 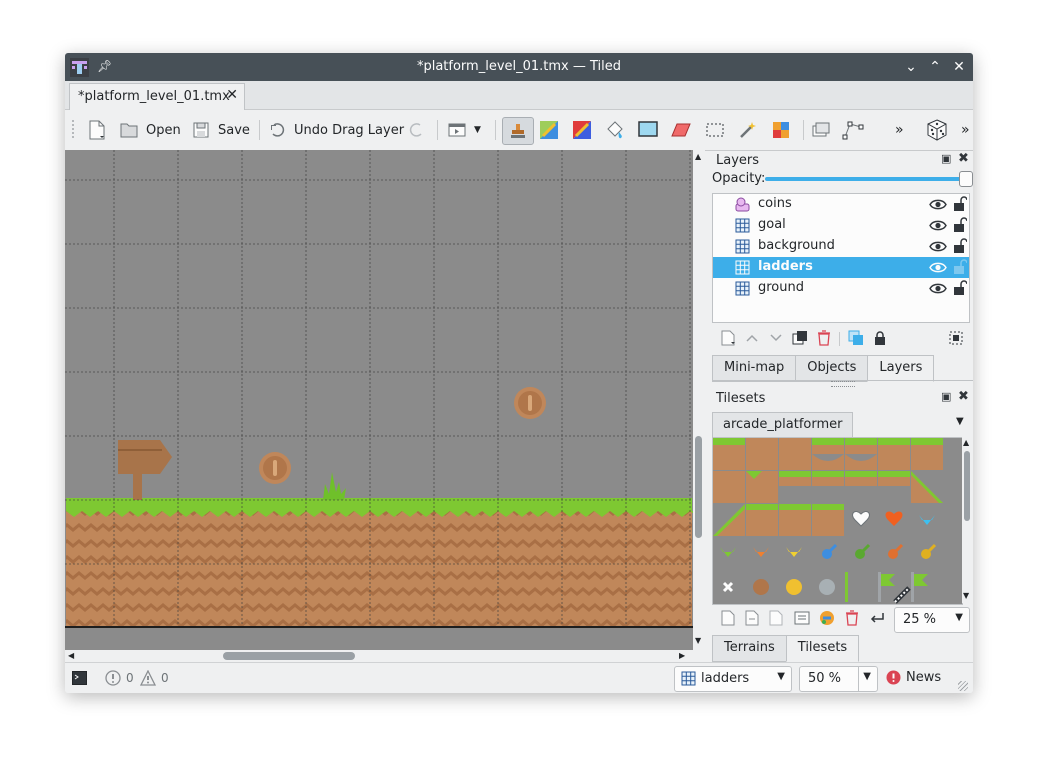 I want to click on new-tileset-icon, so click(x=728, y=618).